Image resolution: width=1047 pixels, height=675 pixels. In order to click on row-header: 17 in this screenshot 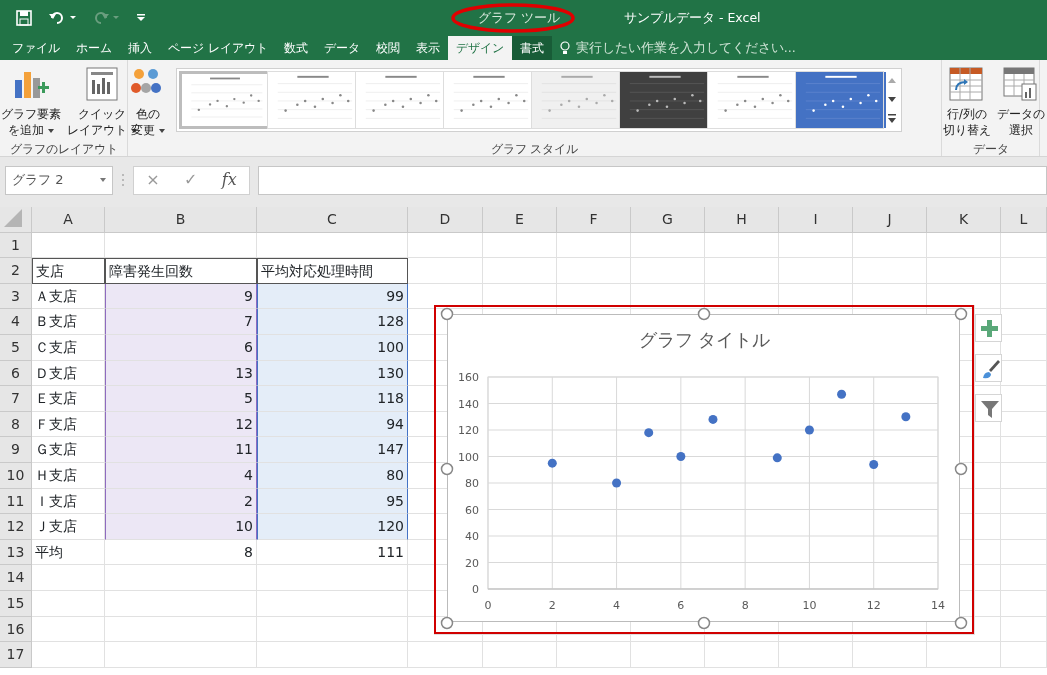, I will do `click(16, 655)`.